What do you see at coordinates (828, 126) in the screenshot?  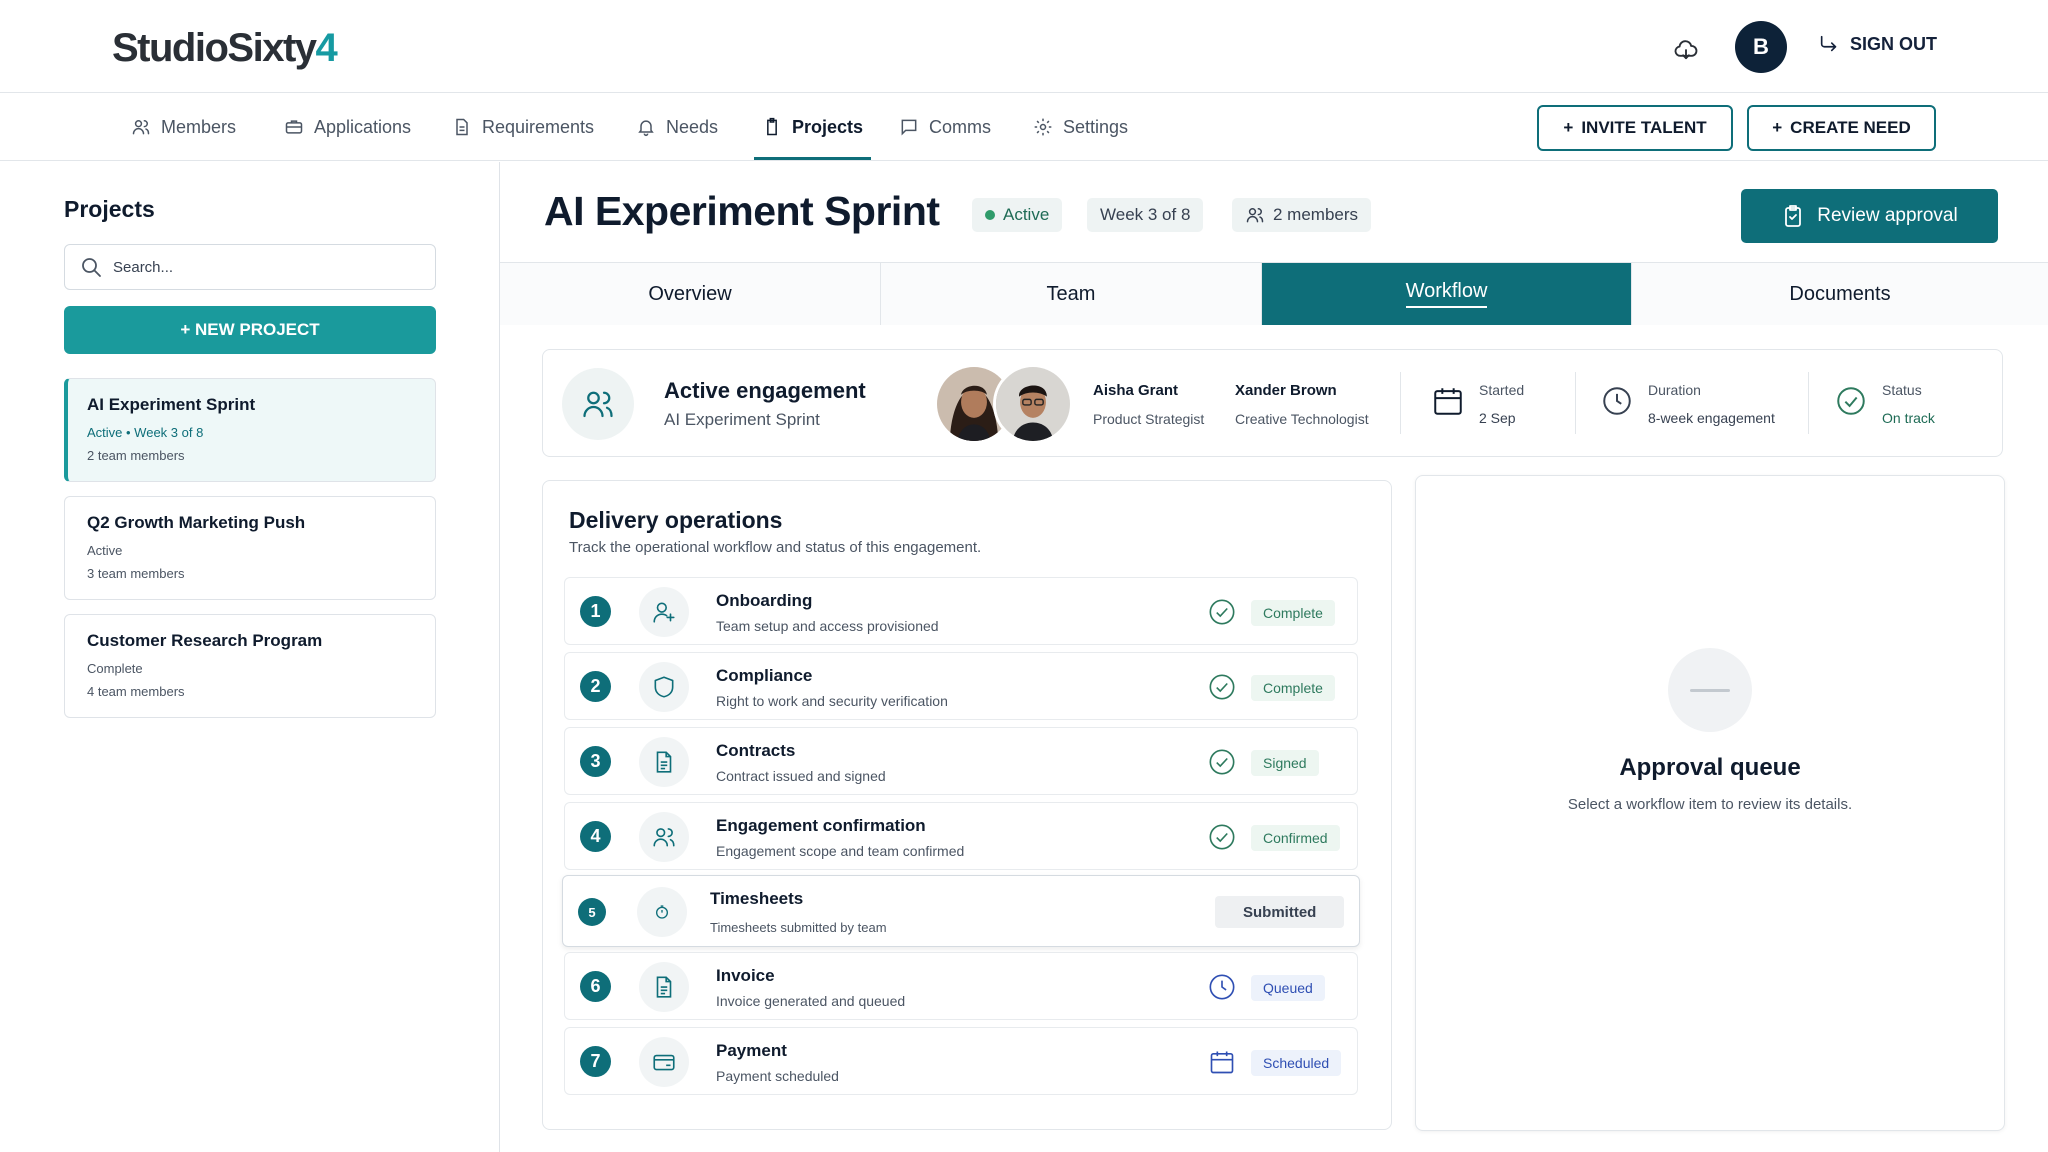 I see `nav-label-projects: Projects` at bounding box center [828, 126].